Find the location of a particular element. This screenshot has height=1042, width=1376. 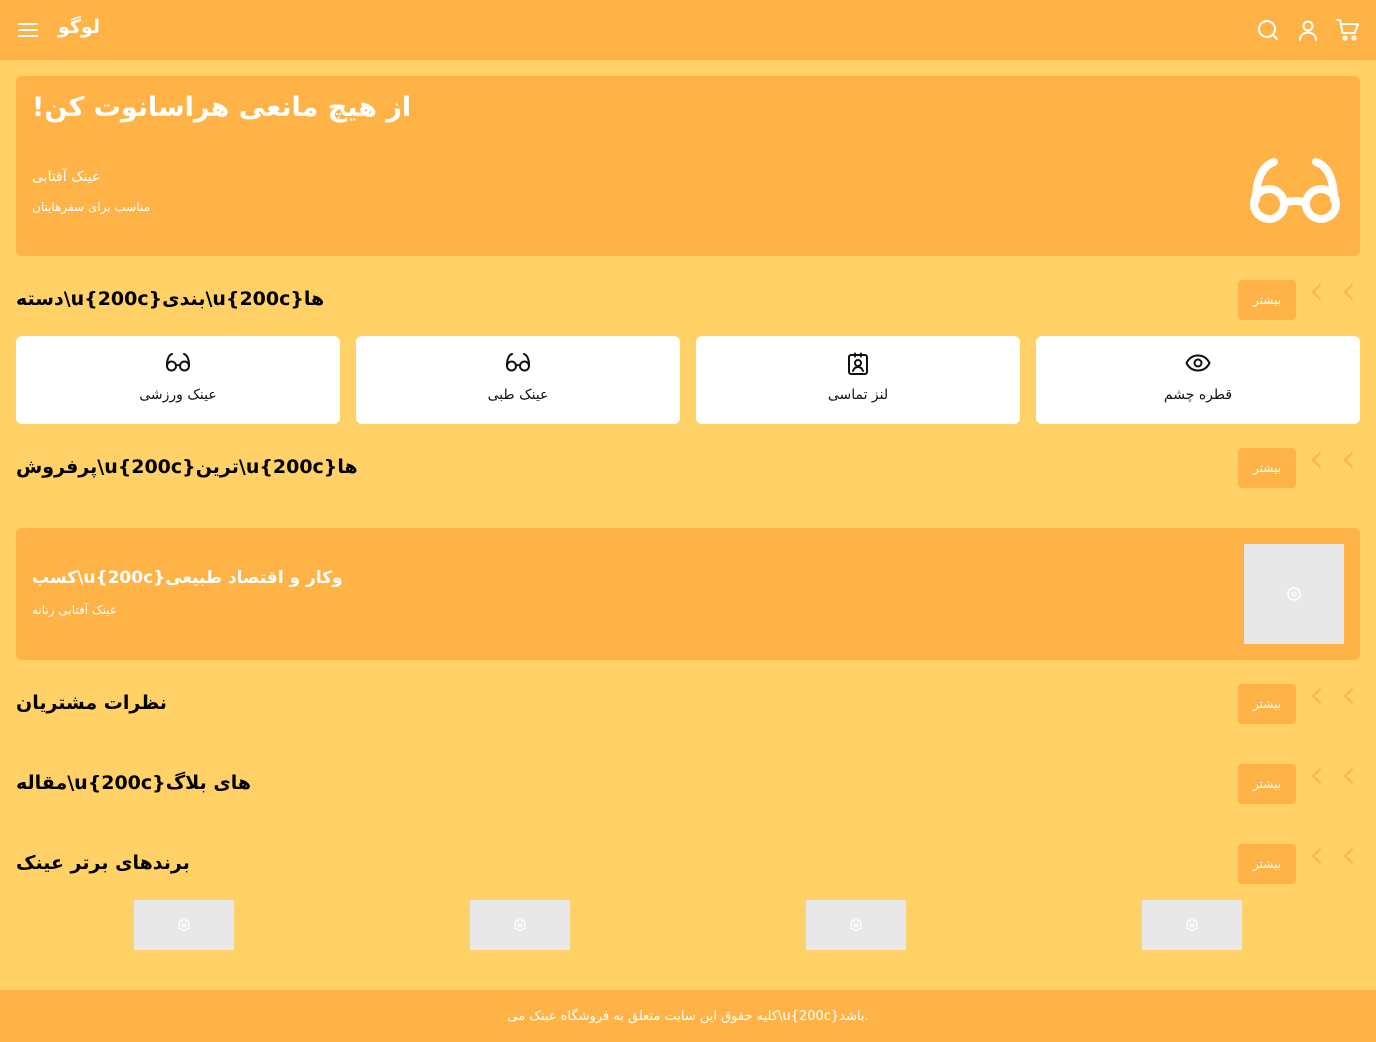

cart-icon is located at coordinates (1348, 30).